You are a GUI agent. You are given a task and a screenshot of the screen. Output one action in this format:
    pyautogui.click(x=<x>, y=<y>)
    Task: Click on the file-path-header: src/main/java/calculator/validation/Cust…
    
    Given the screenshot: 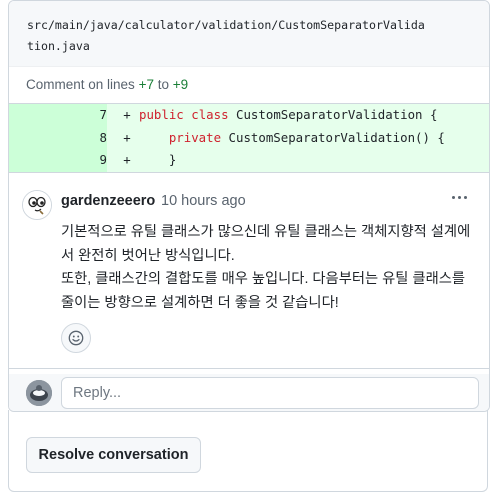 What is the action you would take?
    pyautogui.click(x=249, y=34)
    